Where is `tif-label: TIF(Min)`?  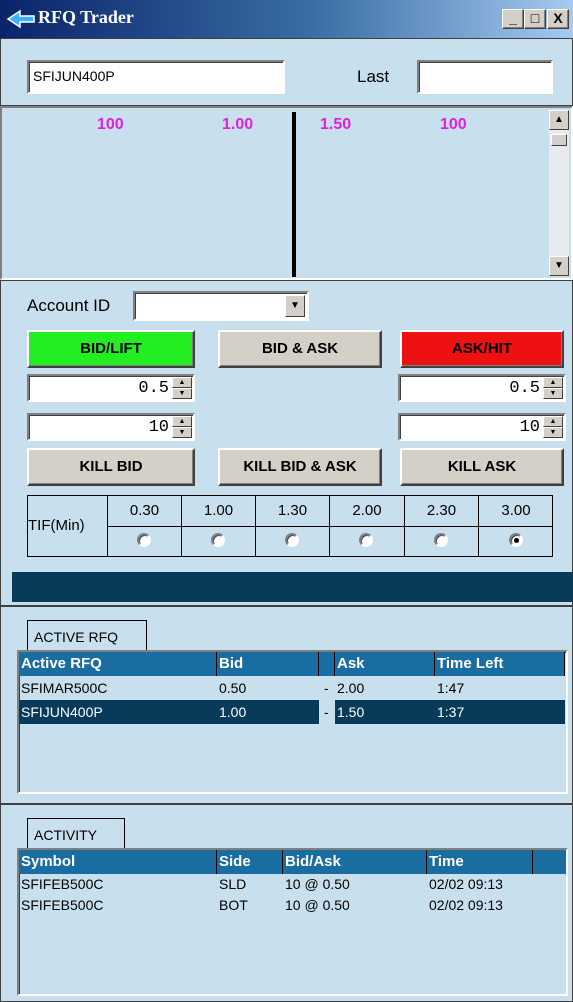 tif-label: TIF(Min) is located at coordinates (56, 525).